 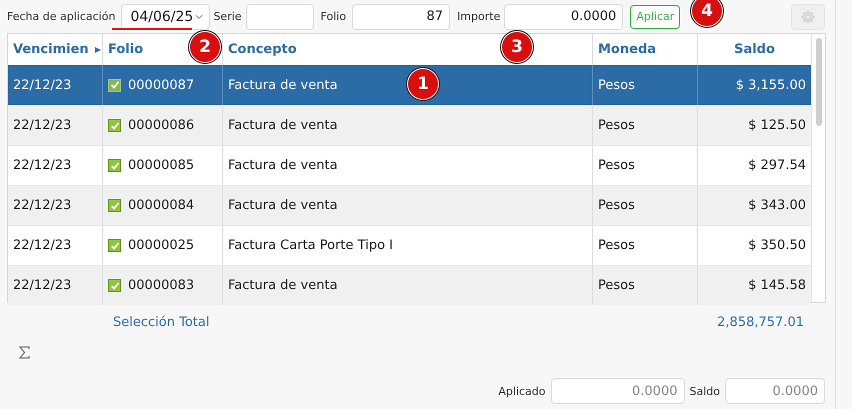 I want to click on scrollbar, so click(x=818, y=168).